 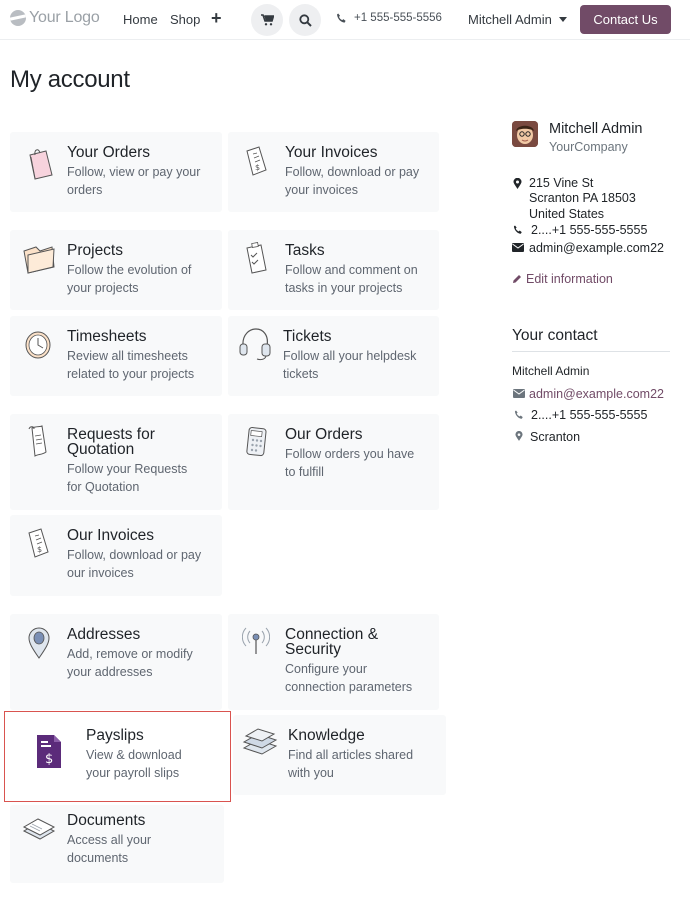 I want to click on card-title: Your Orders, so click(x=108, y=152).